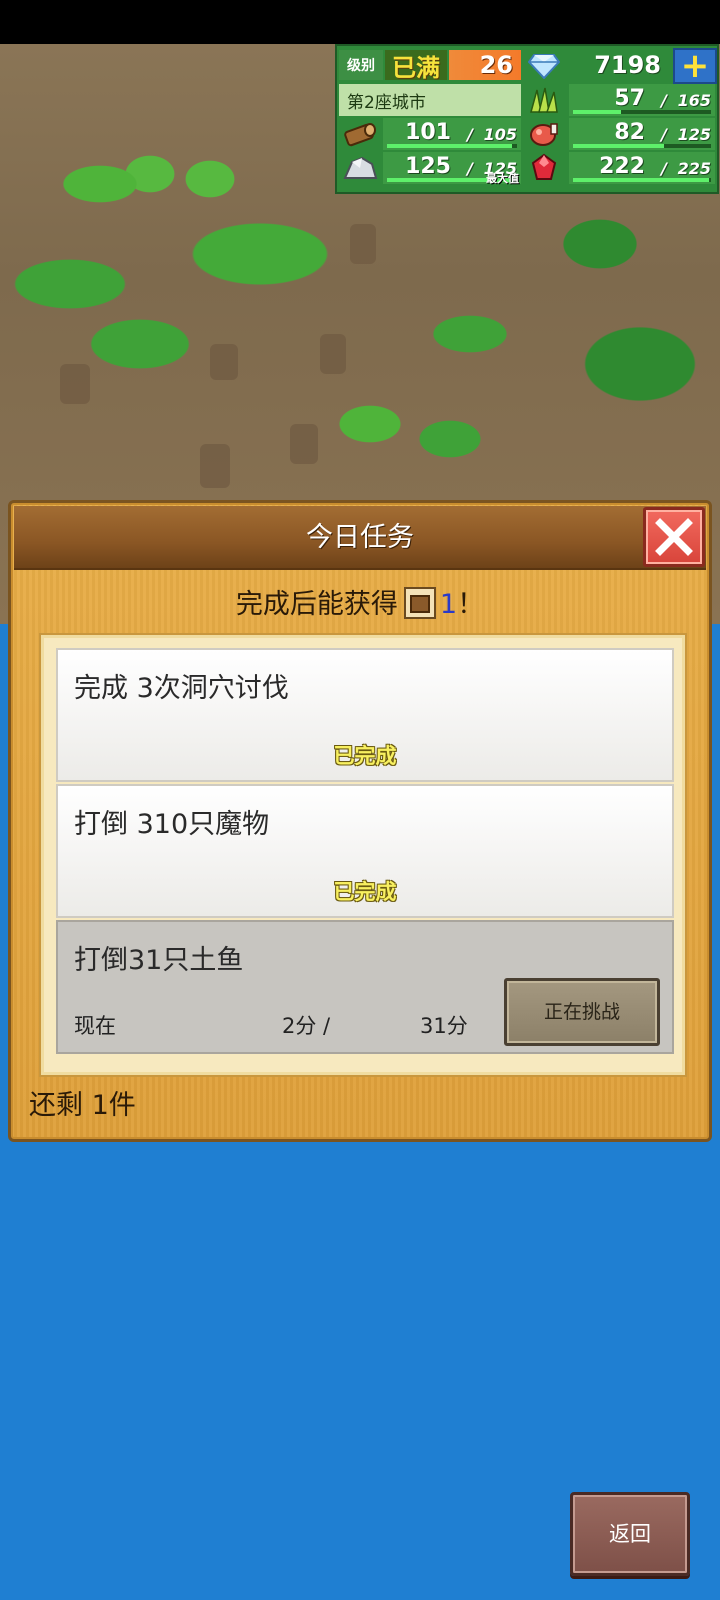 The image size is (720, 1600). I want to click on close-button, so click(674, 537).